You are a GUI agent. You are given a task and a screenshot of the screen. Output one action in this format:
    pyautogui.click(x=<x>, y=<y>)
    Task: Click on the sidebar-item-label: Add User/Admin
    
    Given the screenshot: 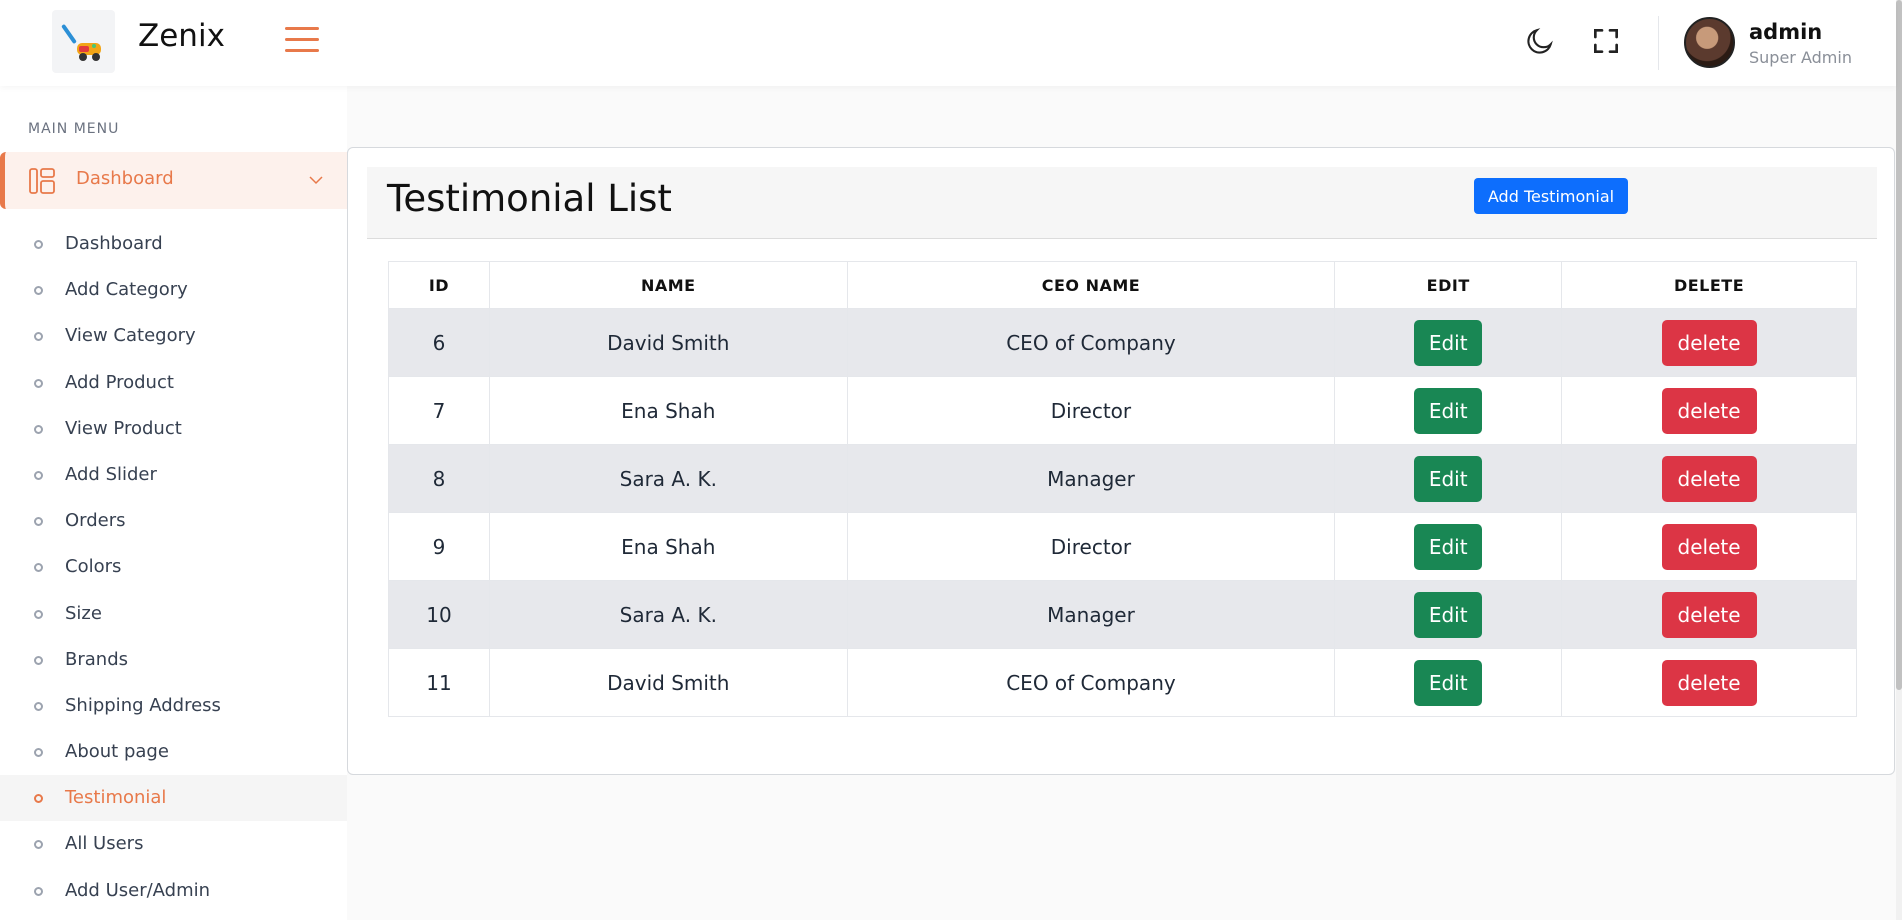 What is the action you would take?
    pyautogui.click(x=138, y=890)
    